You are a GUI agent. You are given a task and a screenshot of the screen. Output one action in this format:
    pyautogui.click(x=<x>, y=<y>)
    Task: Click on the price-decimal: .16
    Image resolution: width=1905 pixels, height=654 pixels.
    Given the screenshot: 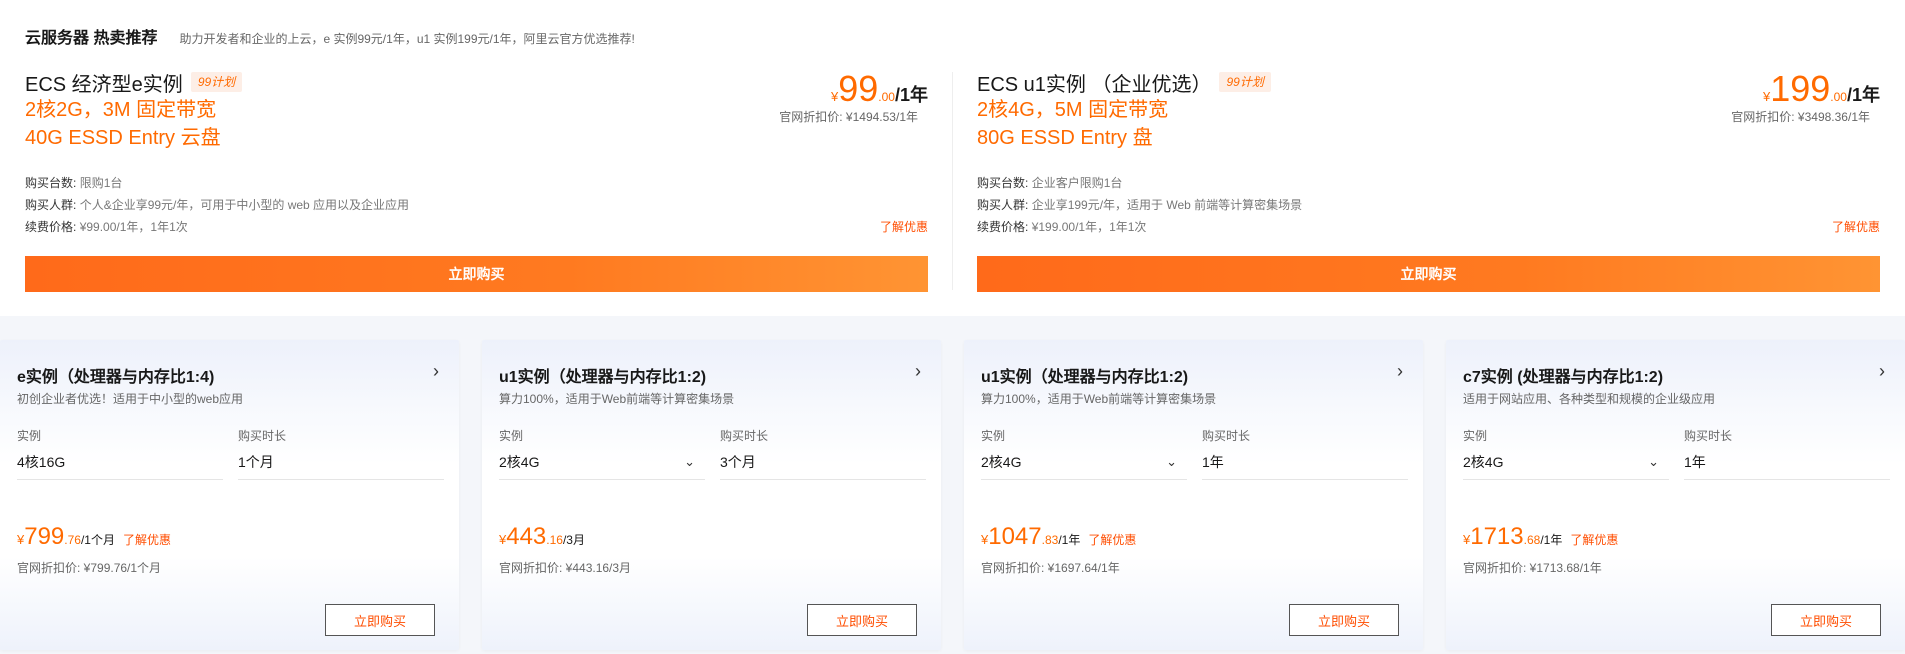 What is the action you would take?
    pyautogui.click(x=554, y=540)
    